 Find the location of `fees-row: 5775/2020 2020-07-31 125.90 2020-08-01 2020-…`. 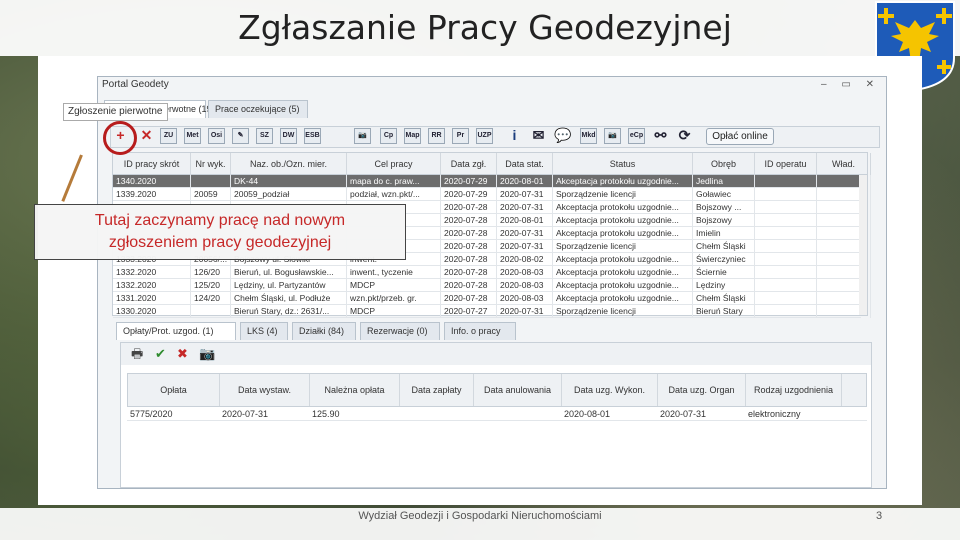

fees-row: 5775/2020 2020-07-31 125.90 2020-08-01 2020-… is located at coordinates (497, 414).